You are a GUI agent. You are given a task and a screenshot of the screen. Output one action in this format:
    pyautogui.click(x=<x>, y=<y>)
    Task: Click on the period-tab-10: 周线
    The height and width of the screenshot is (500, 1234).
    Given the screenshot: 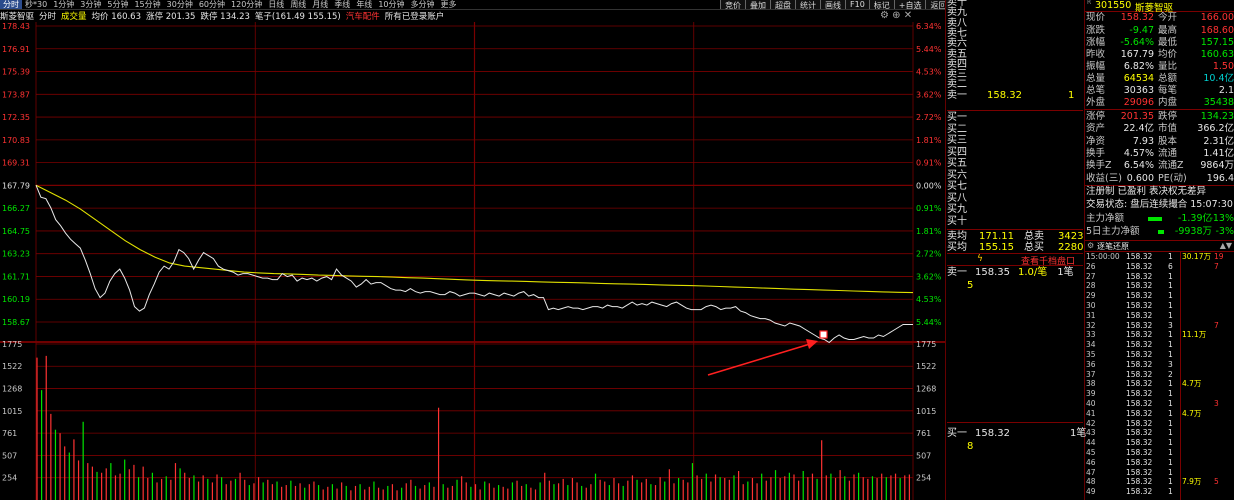 What is the action you would take?
    pyautogui.click(x=298, y=4)
    